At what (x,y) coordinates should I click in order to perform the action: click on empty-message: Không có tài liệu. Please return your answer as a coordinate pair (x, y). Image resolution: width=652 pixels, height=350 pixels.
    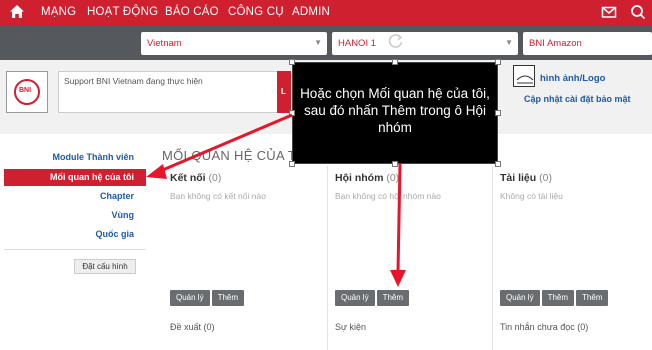
    Looking at the image, I should click on (531, 196).